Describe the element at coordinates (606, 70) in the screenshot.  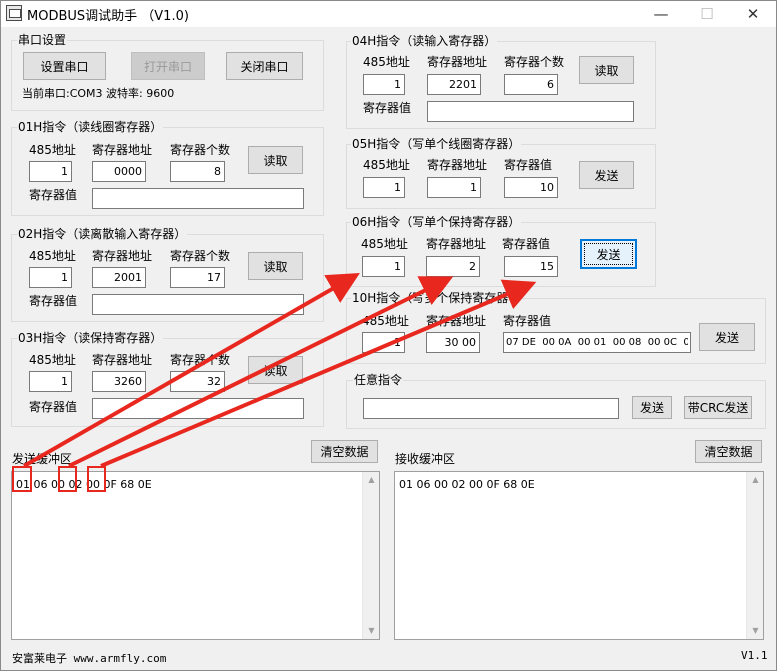
I see `f04-read-button: 读取` at that location.